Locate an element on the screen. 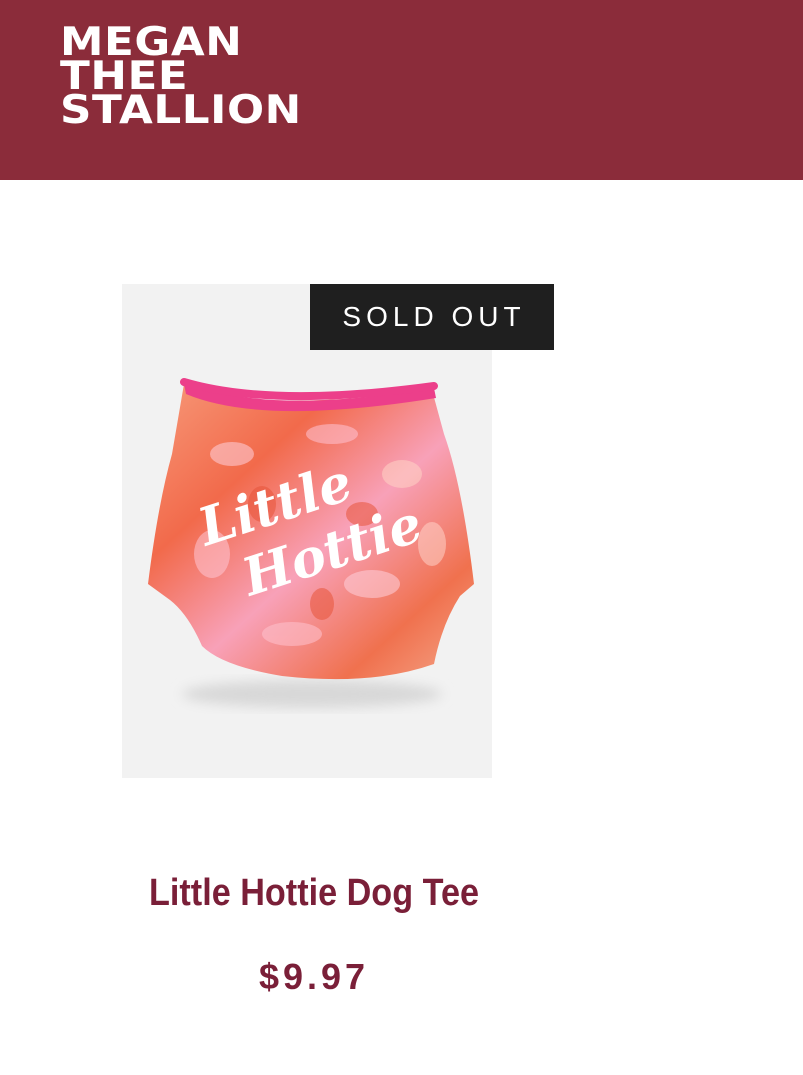  logo-line-3: STALLION is located at coordinates (181, 110).